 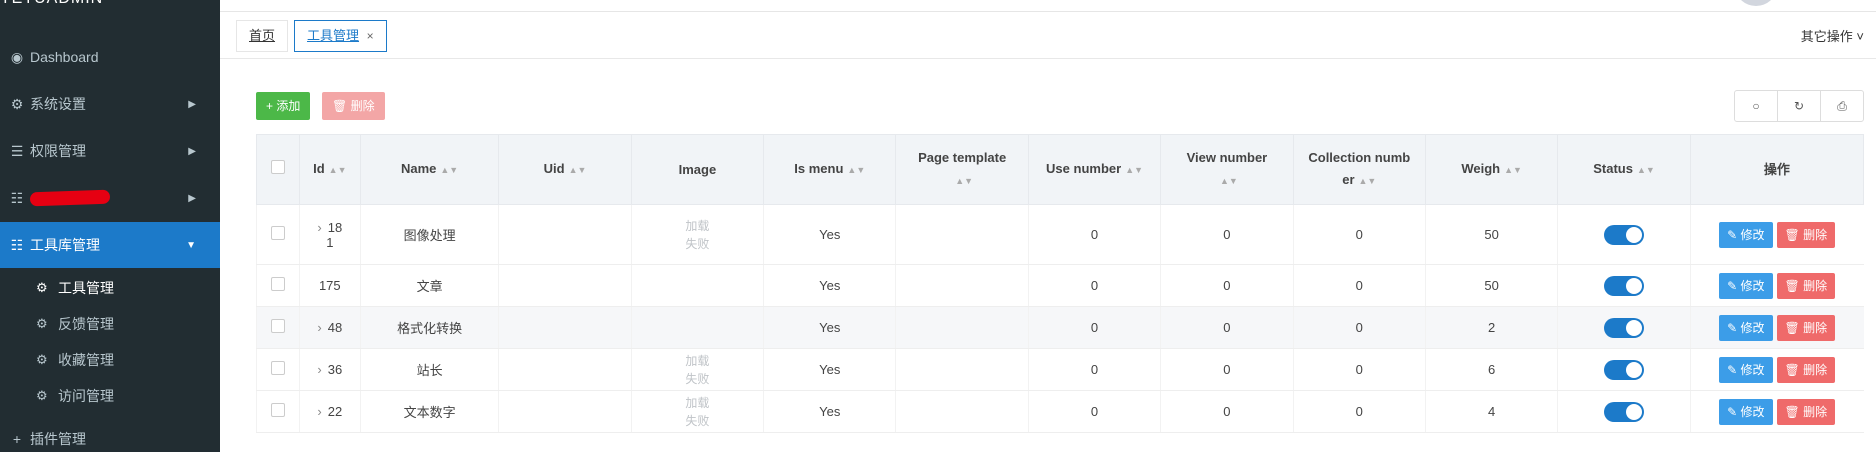 What do you see at coordinates (283, 106) in the screenshot?
I see `add-button: + 添加` at bounding box center [283, 106].